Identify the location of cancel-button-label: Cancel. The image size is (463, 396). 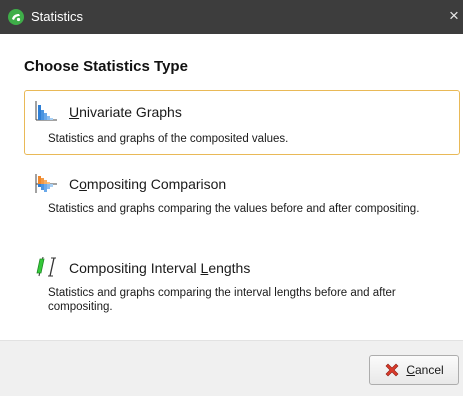
(425, 370).